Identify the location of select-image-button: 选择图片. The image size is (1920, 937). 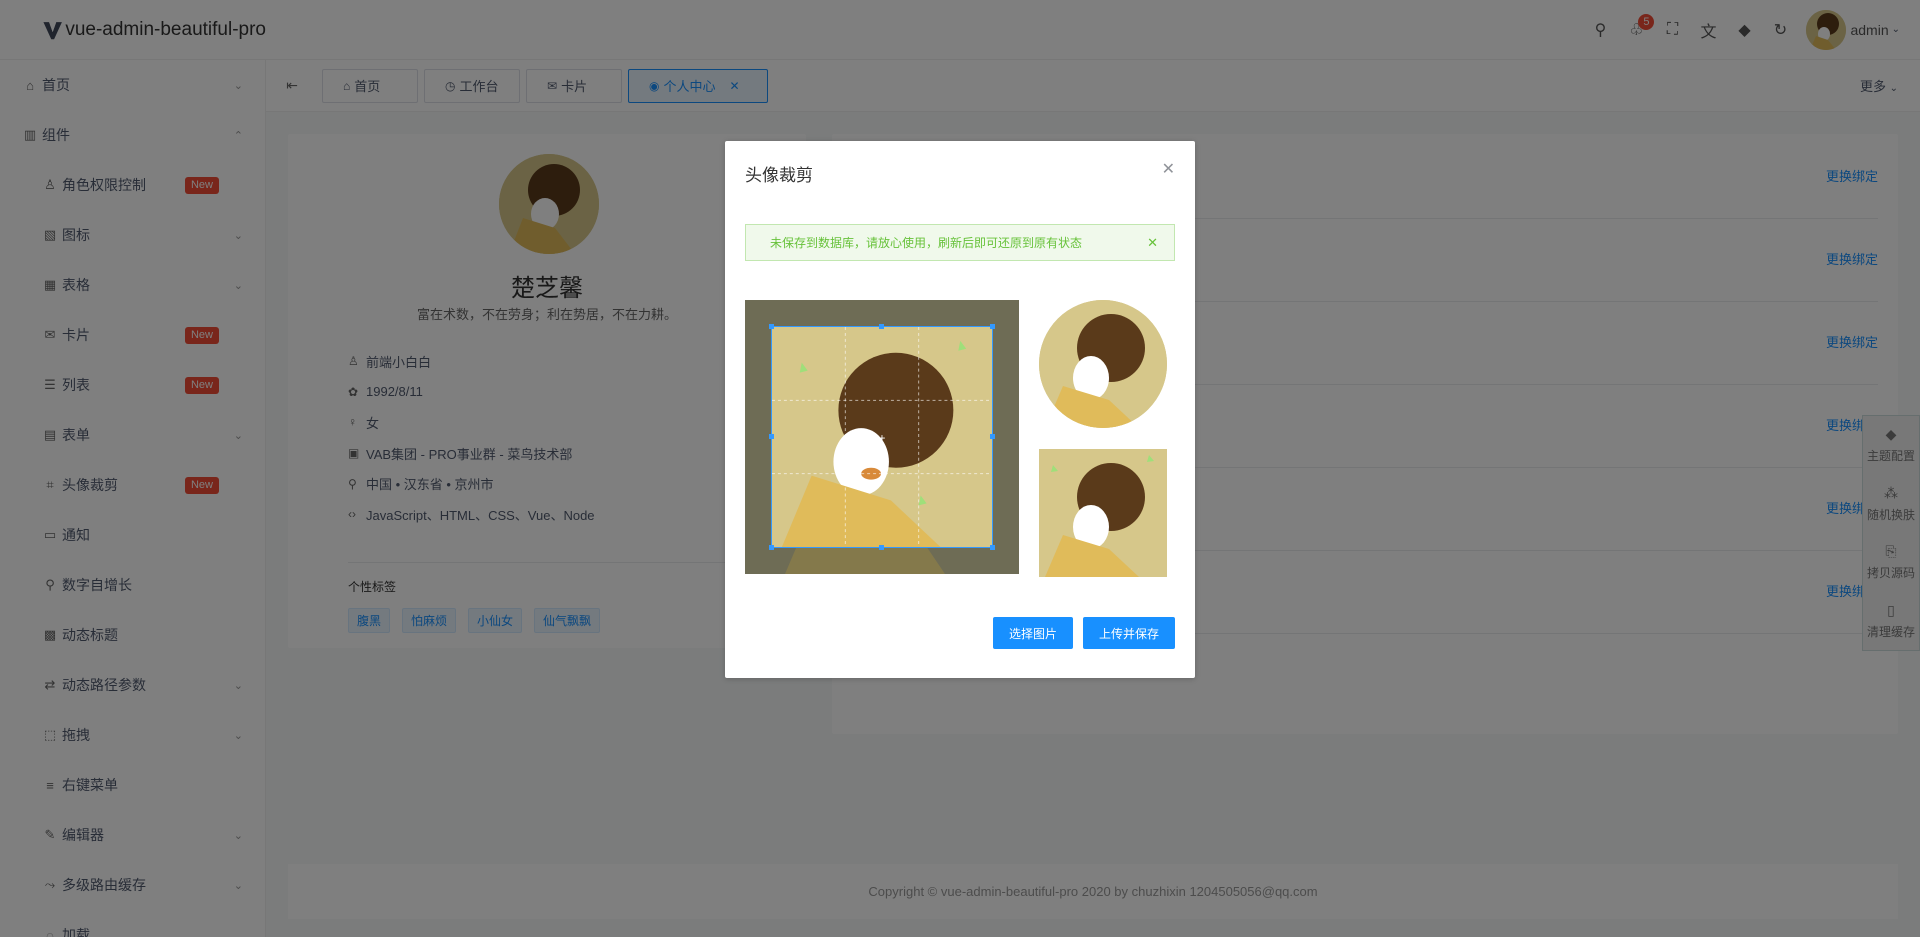
(1033, 633).